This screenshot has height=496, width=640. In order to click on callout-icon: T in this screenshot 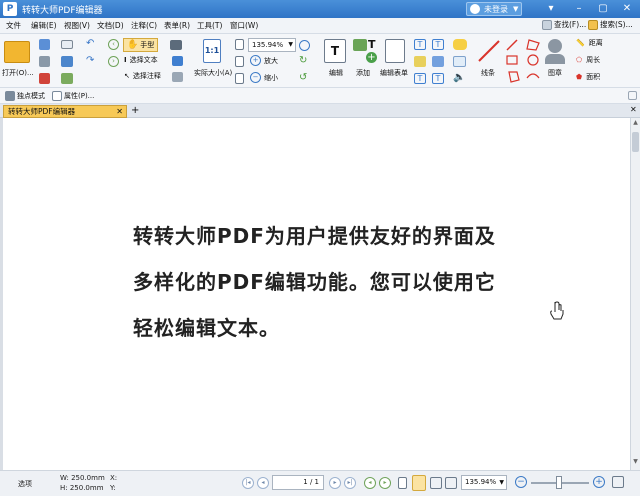, I will do `click(438, 44)`.